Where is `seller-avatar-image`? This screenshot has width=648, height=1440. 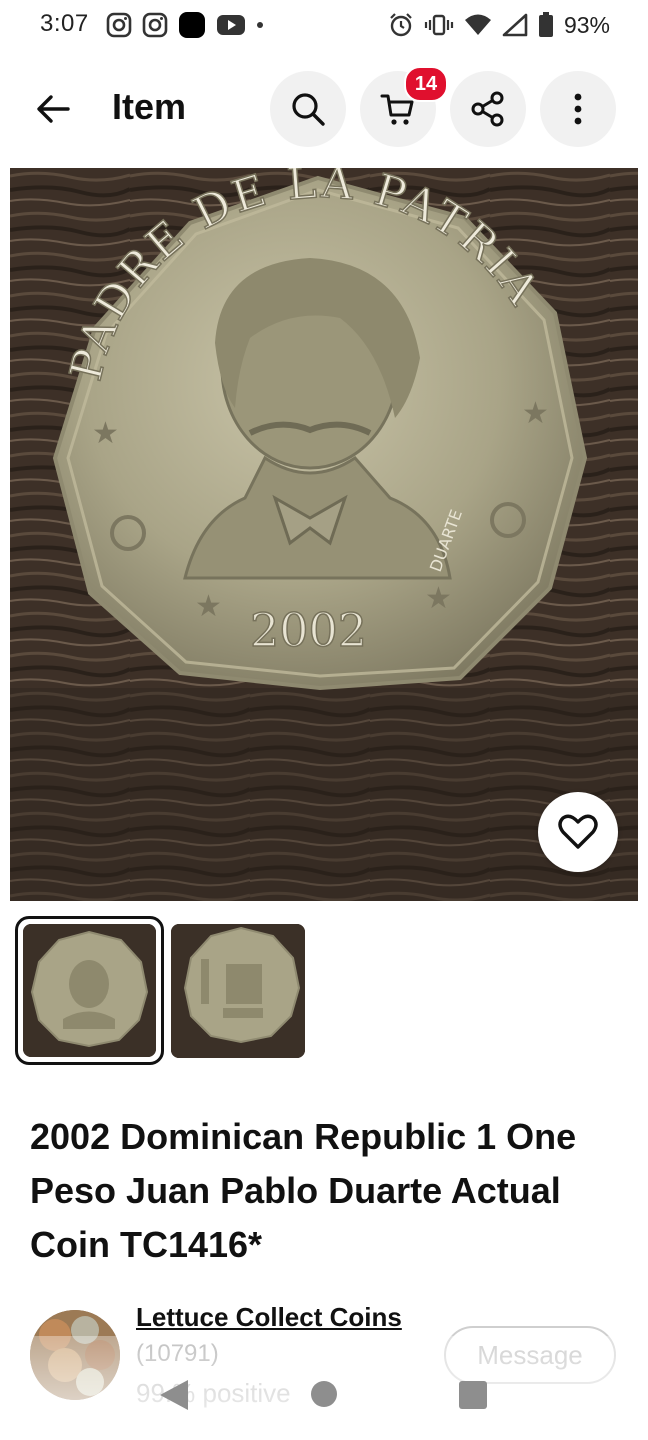 seller-avatar-image is located at coordinates (75, 1355).